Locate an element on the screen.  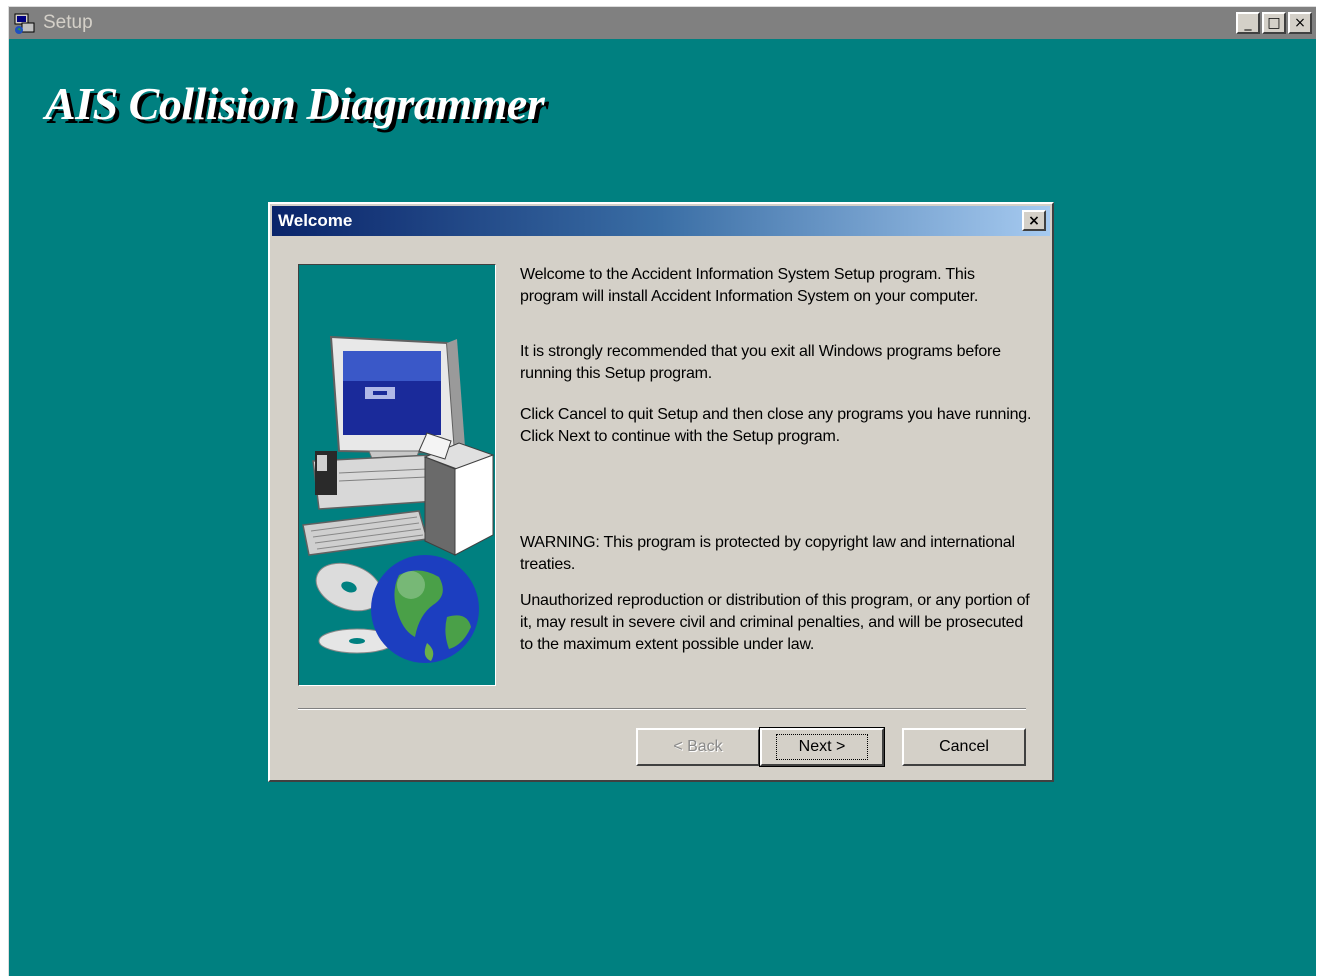
next-button: Next > is located at coordinates (822, 747).